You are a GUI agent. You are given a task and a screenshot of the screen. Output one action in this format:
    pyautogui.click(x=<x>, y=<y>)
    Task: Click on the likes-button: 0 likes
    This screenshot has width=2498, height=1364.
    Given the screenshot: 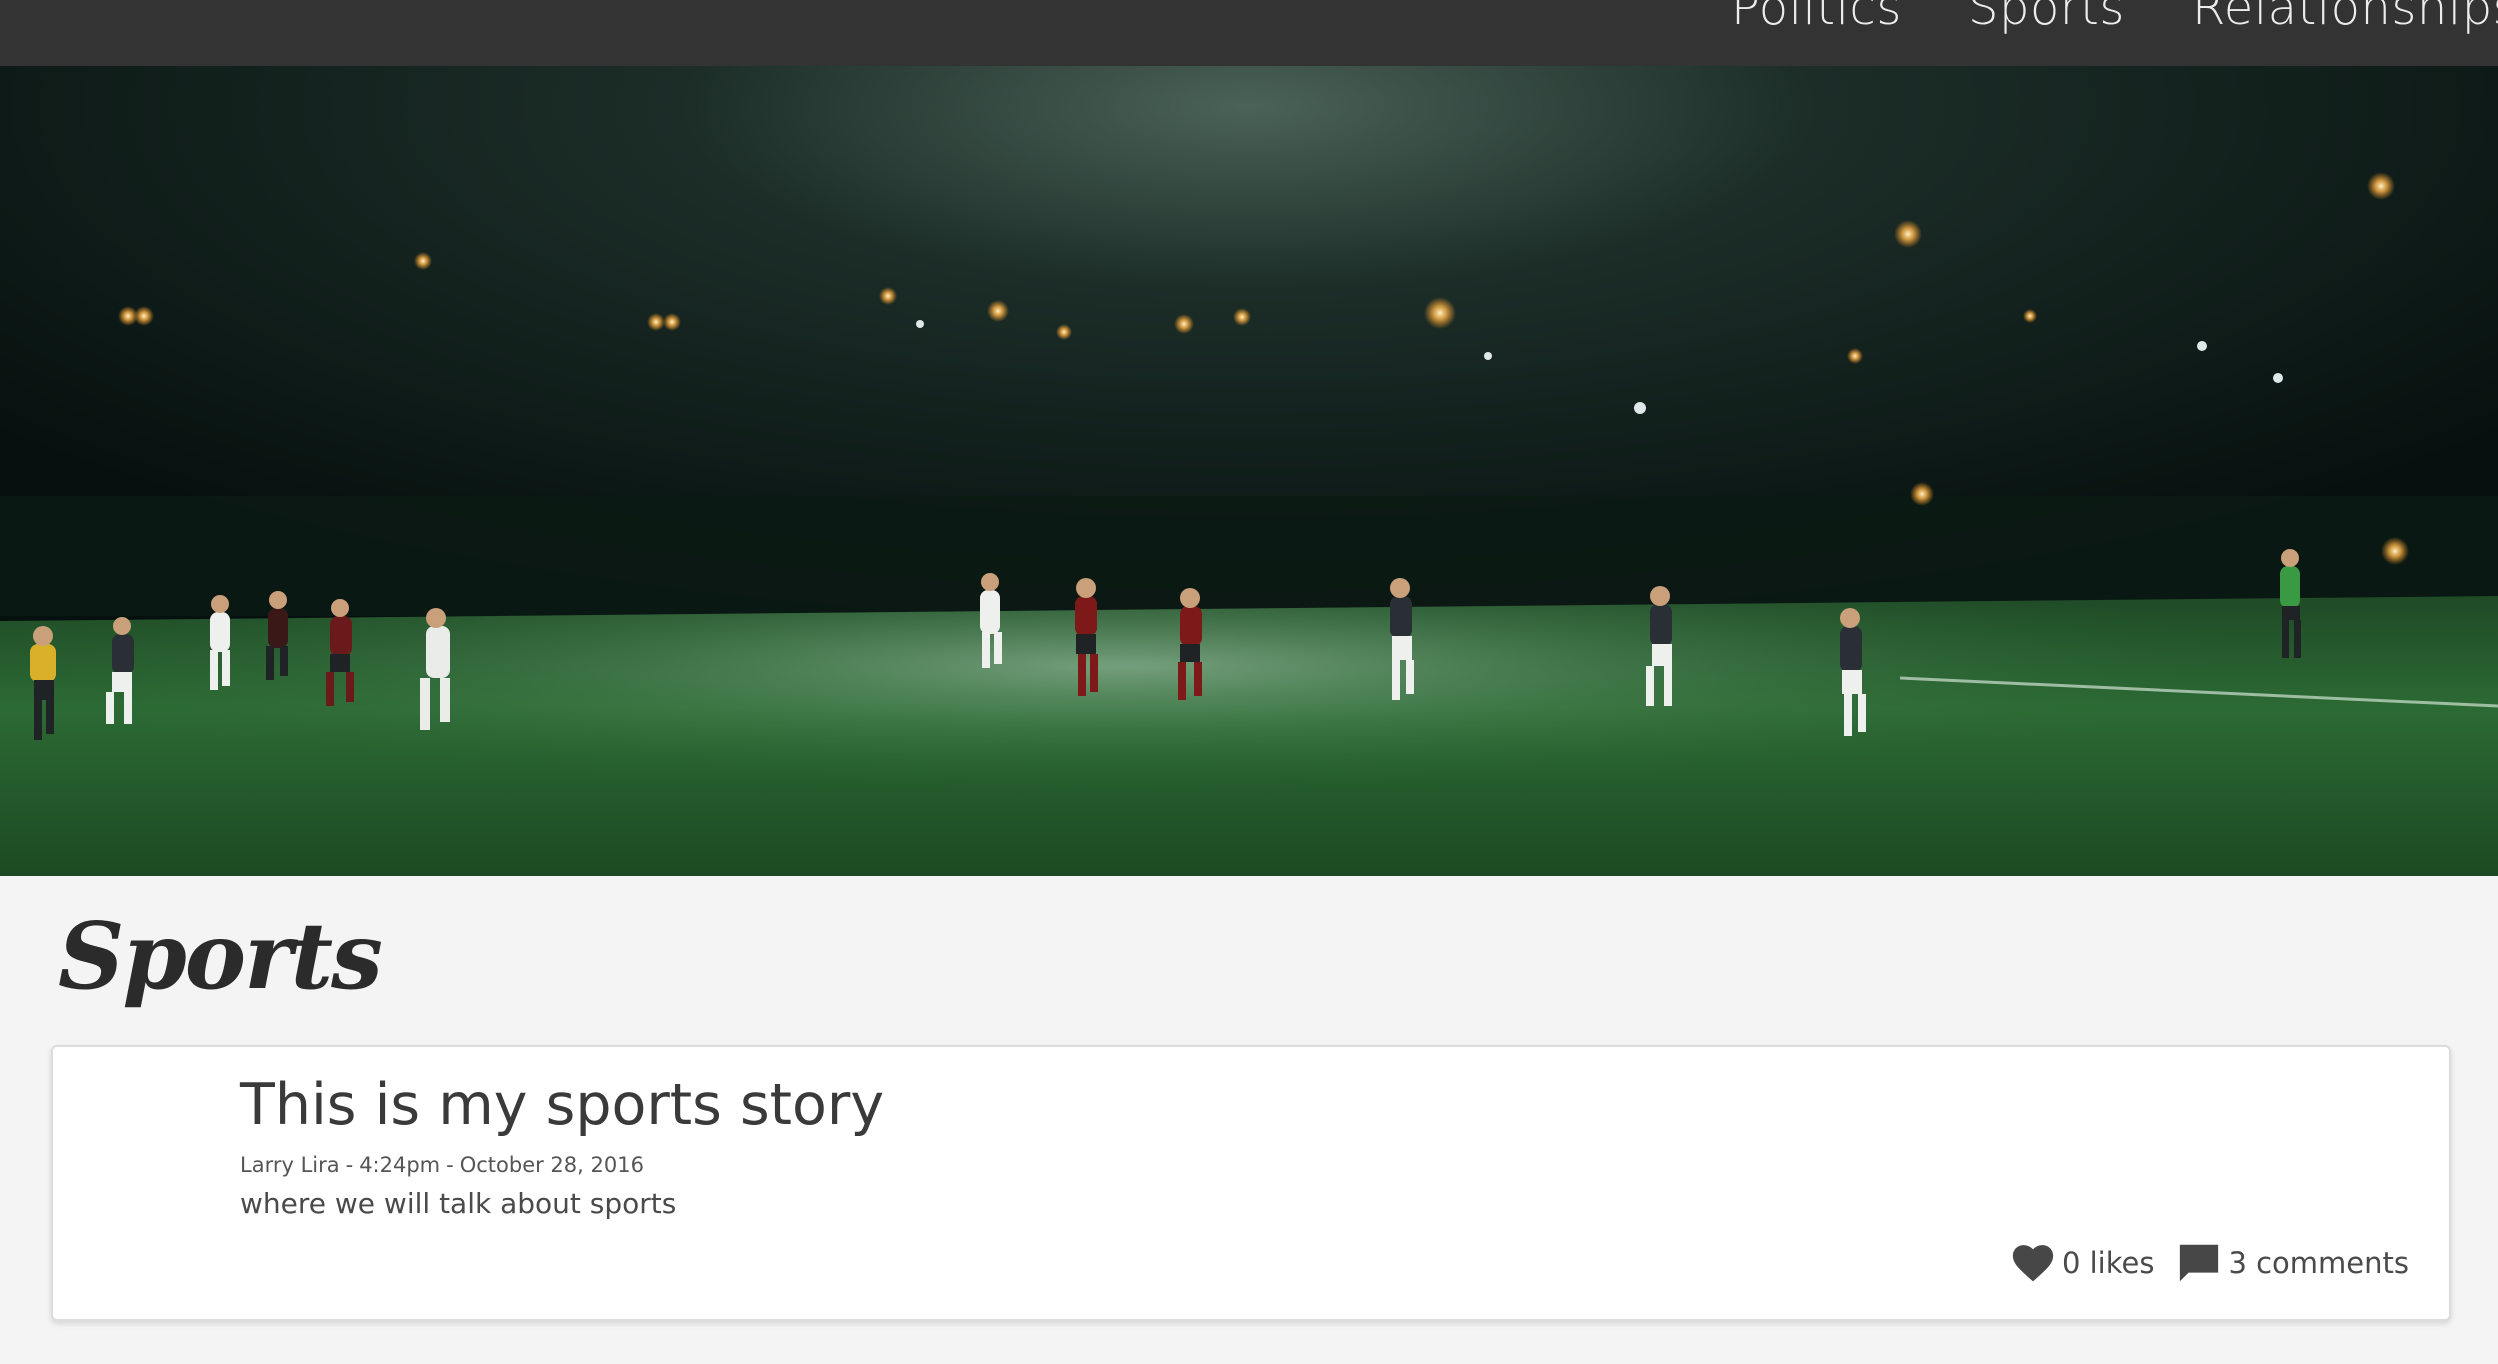 What is the action you would take?
    pyautogui.click(x=2083, y=1263)
    